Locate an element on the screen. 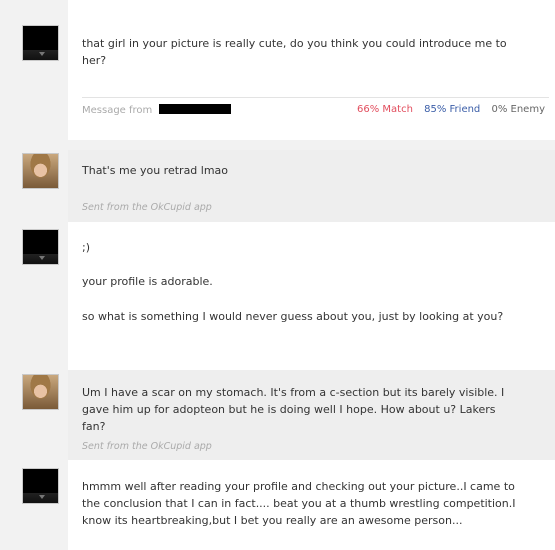 The image size is (555, 550). message-text-line: ;) is located at coordinates (86, 247).